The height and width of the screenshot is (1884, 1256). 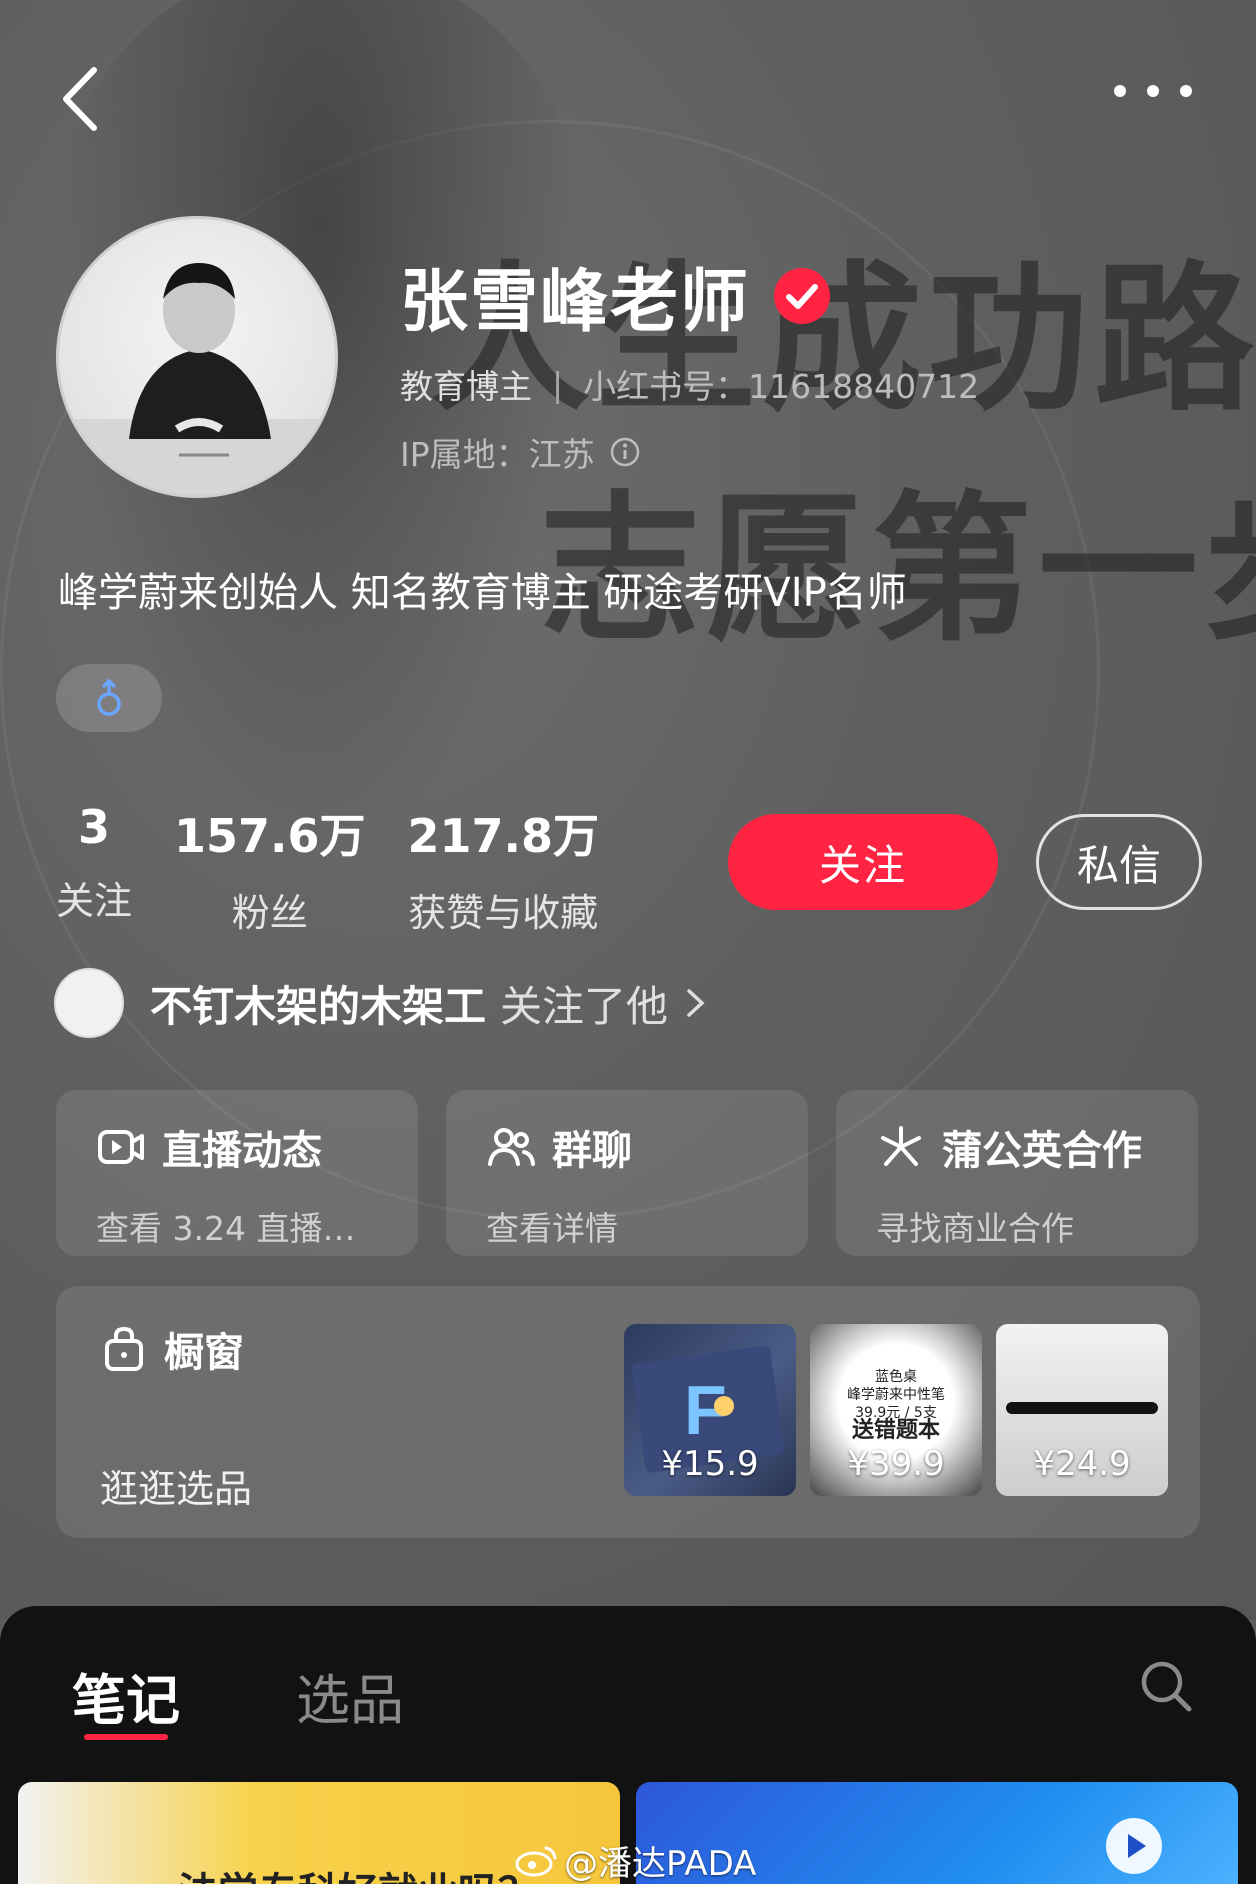 I want to click on watermark: @潘达PADA, so click(x=635, y=1860).